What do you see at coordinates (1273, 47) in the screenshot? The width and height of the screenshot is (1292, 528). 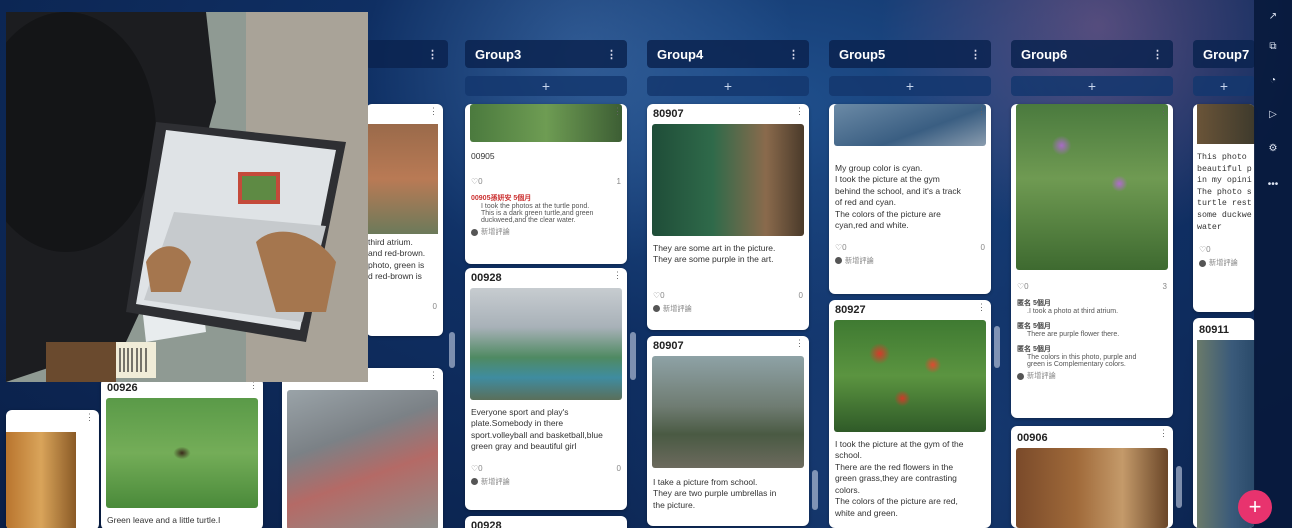 I see `crop-icon: ⧉` at bounding box center [1273, 47].